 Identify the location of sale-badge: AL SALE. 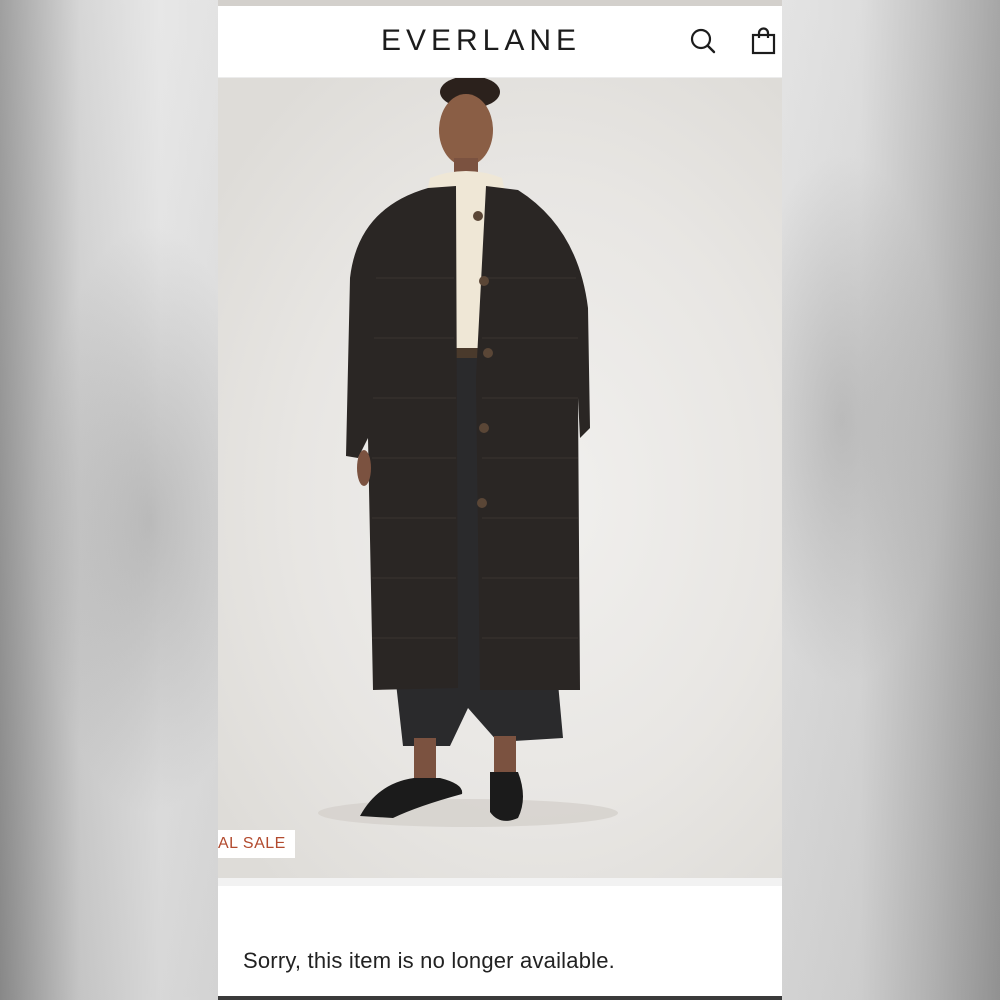
(256, 844).